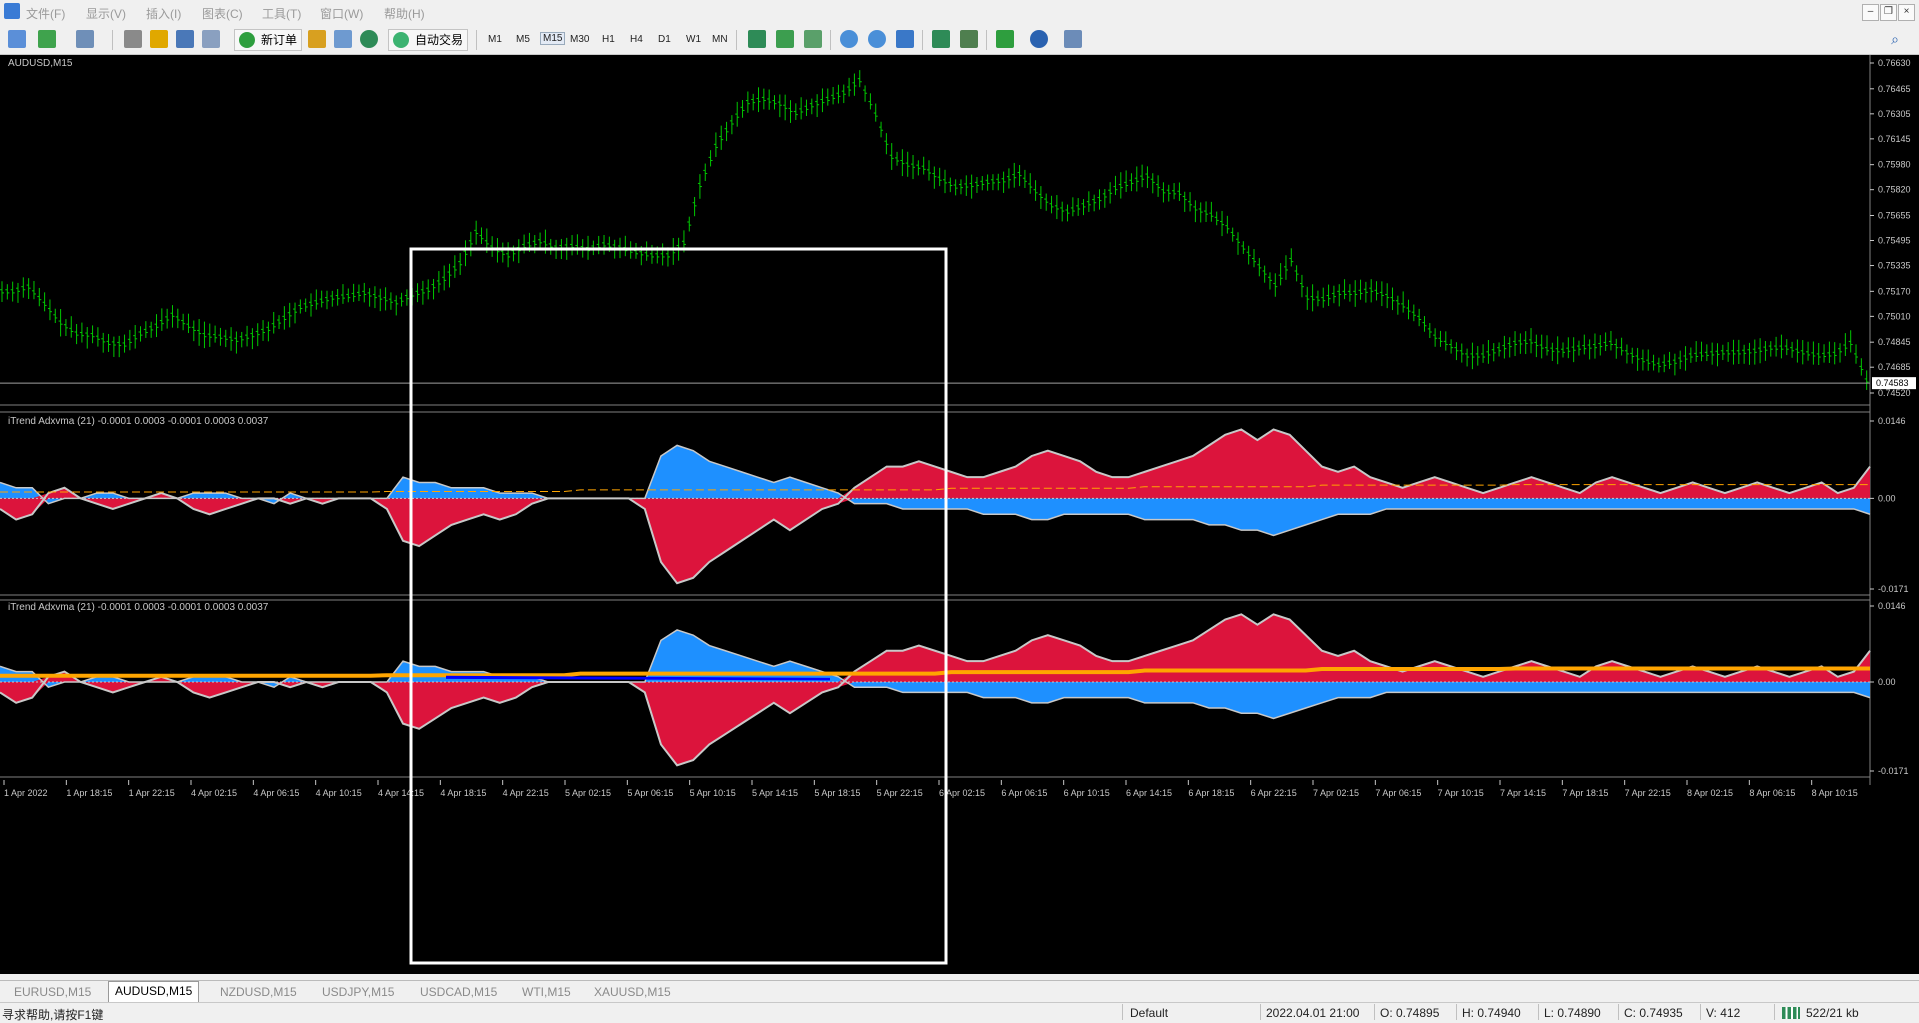  I want to click on time-axis-label: 7 Apr 10:15, so click(1461, 793).